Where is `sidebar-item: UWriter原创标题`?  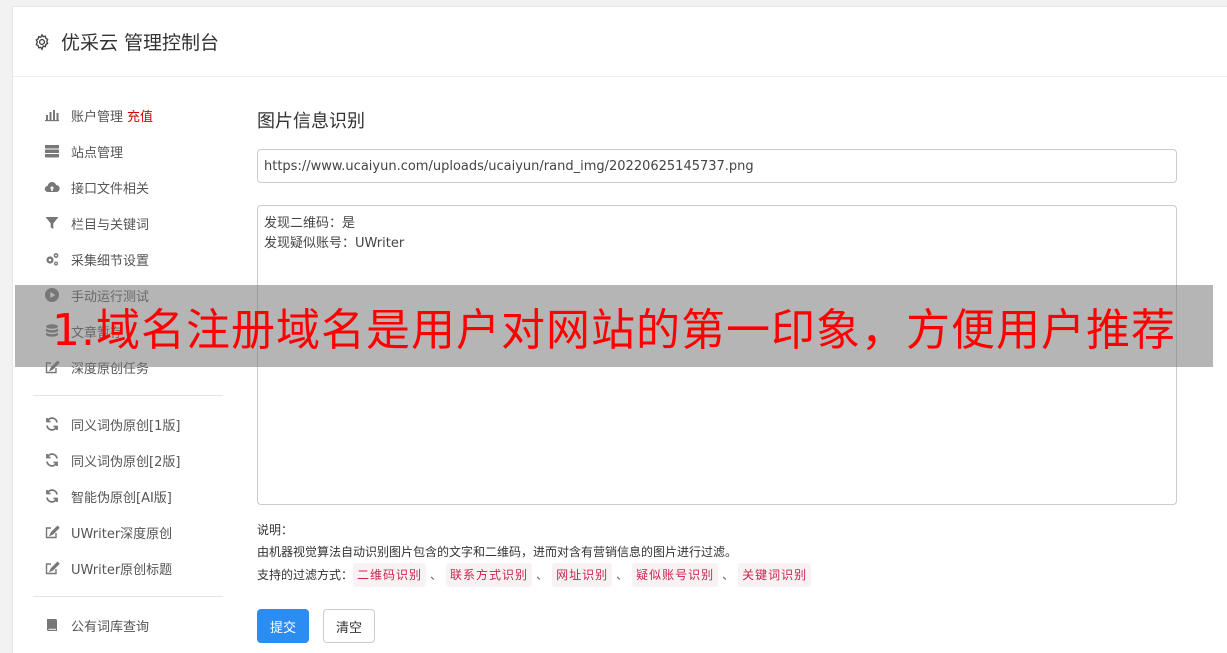 sidebar-item: UWriter原创标题 is located at coordinates (128, 568).